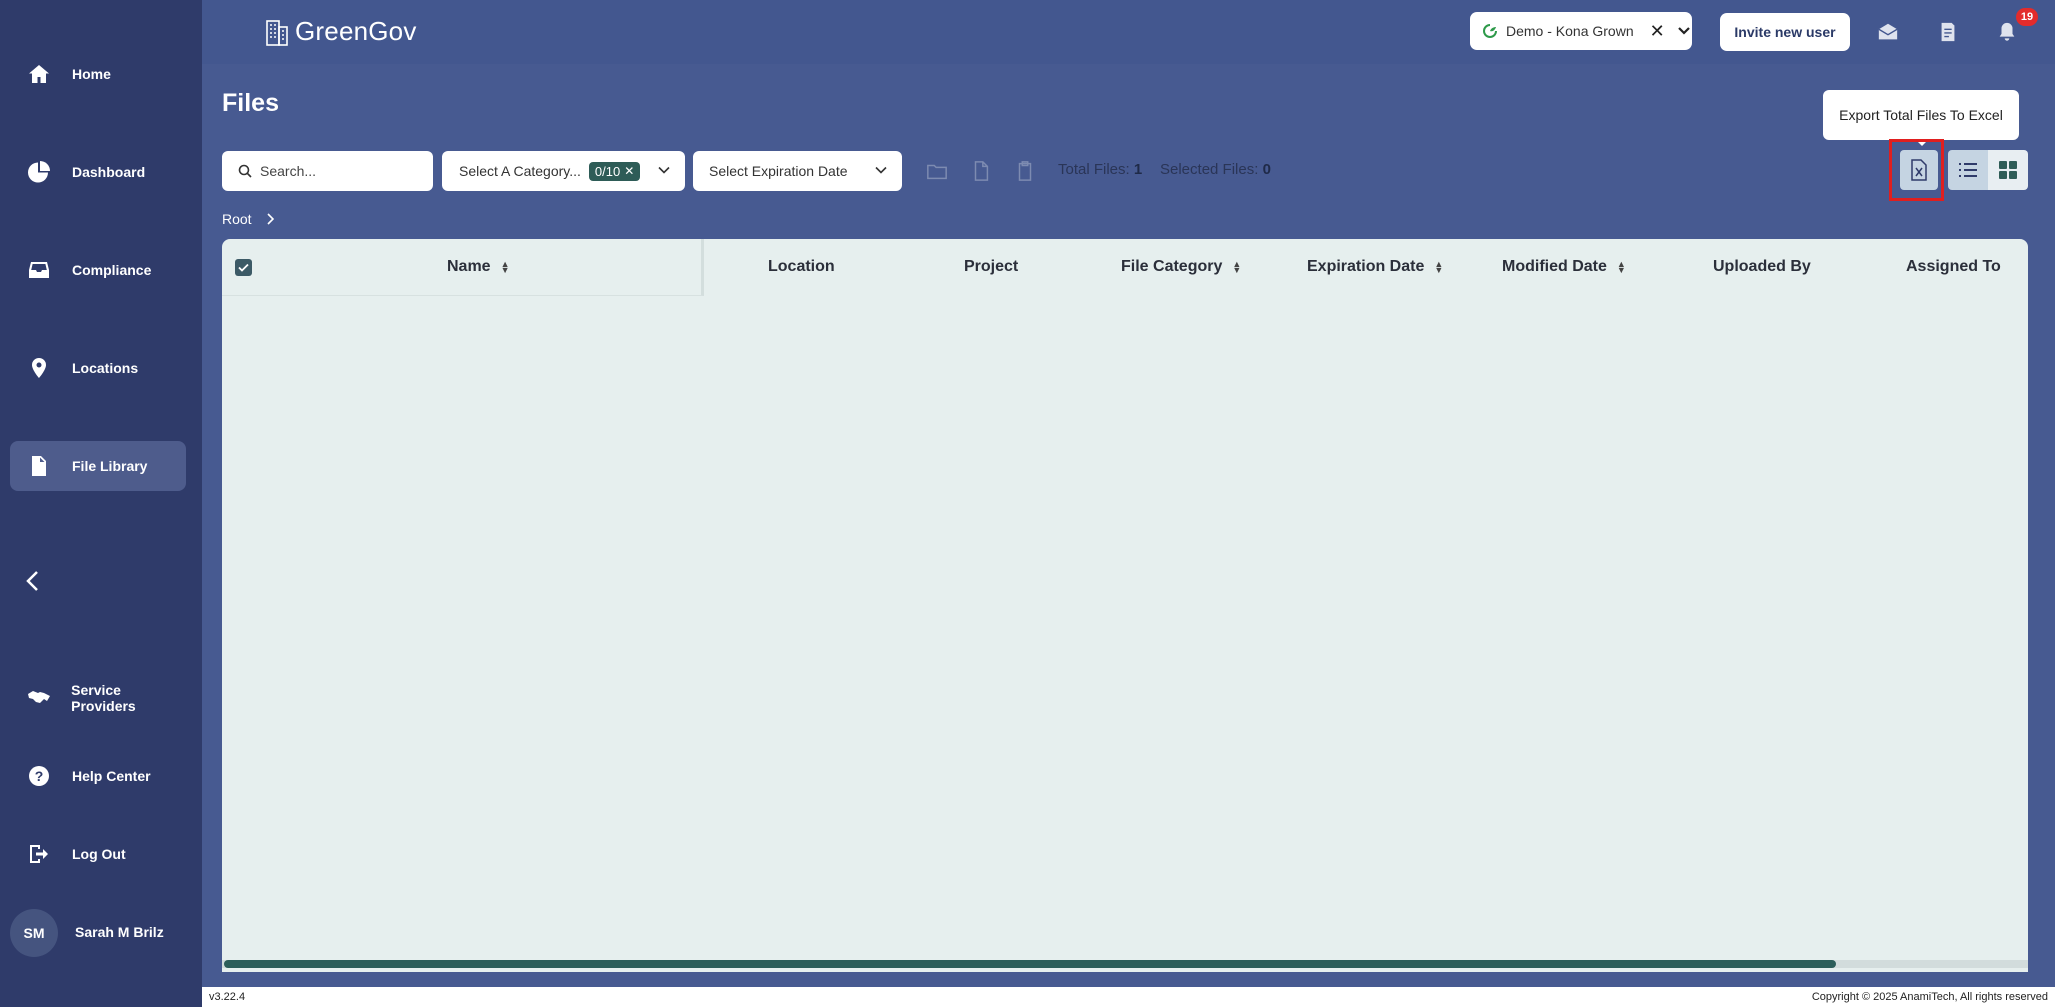 This screenshot has height=1007, width=2055. I want to click on select-all-checkbox, so click(243, 267).